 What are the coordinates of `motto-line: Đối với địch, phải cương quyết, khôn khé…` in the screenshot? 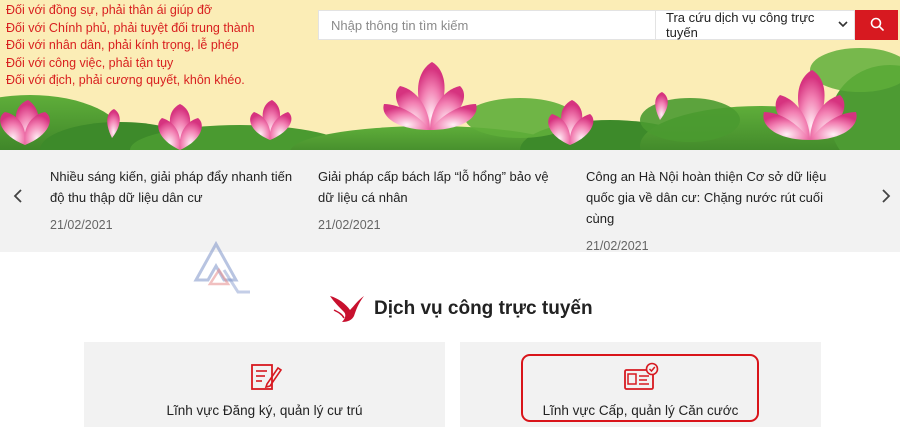 It's located at (125, 80).